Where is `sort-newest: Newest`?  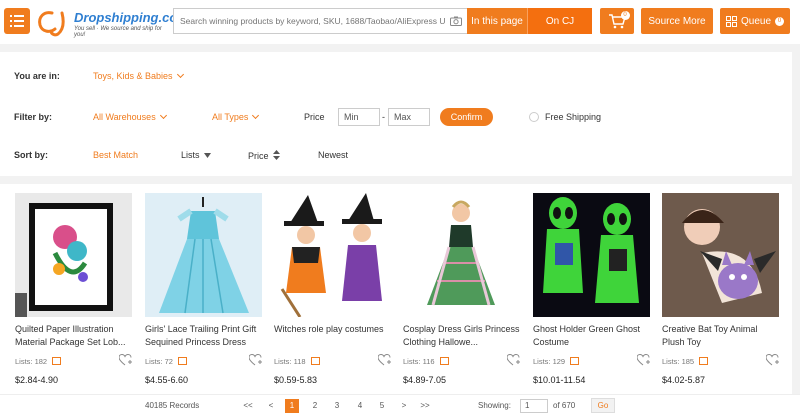 sort-newest: Newest is located at coordinates (333, 155).